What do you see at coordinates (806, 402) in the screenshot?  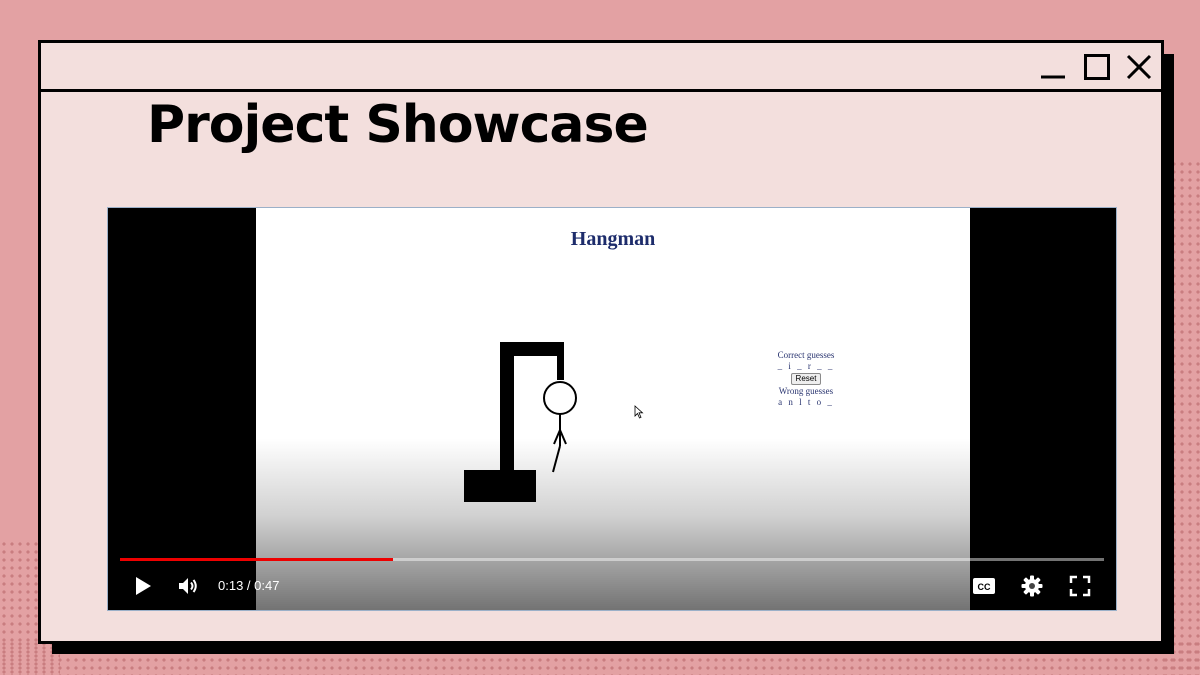 I see `wrong-guesses-letters: a n l t o _` at bounding box center [806, 402].